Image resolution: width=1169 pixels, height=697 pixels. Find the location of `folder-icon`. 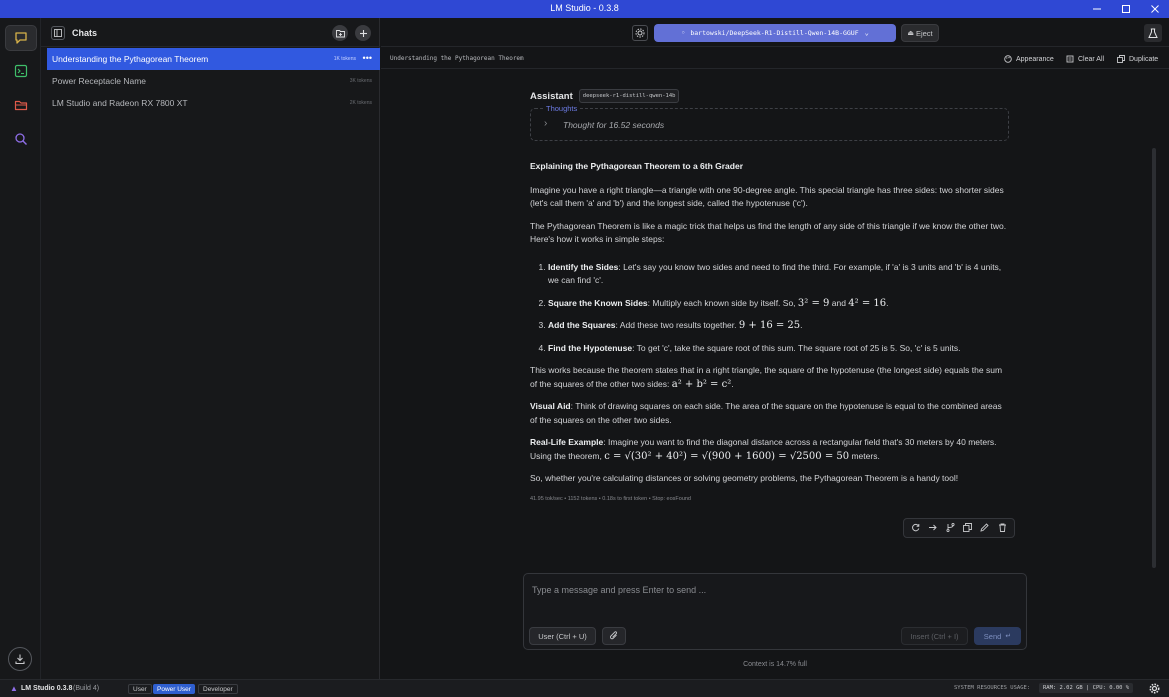

folder-icon is located at coordinates (21, 105).